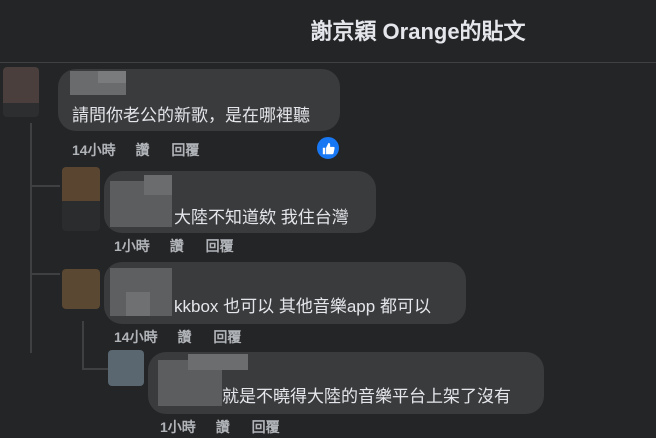 The height and width of the screenshot is (438, 656). What do you see at coordinates (328, 148) in the screenshot?
I see `thumbs-up-icon` at bounding box center [328, 148].